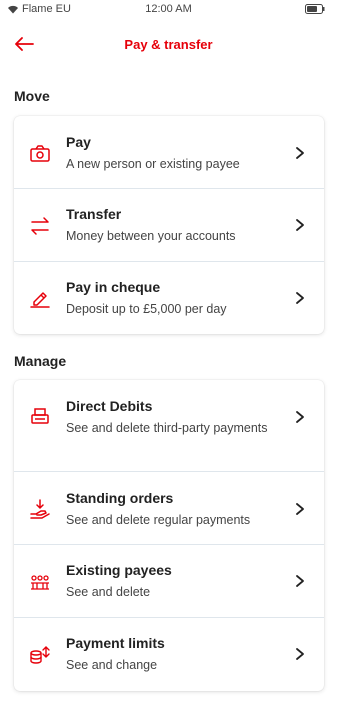 Image resolution: width=337 pixels, height=720 pixels. What do you see at coordinates (40, 509) in the screenshot?
I see `standing-order-icon` at bounding box center [40, 509].